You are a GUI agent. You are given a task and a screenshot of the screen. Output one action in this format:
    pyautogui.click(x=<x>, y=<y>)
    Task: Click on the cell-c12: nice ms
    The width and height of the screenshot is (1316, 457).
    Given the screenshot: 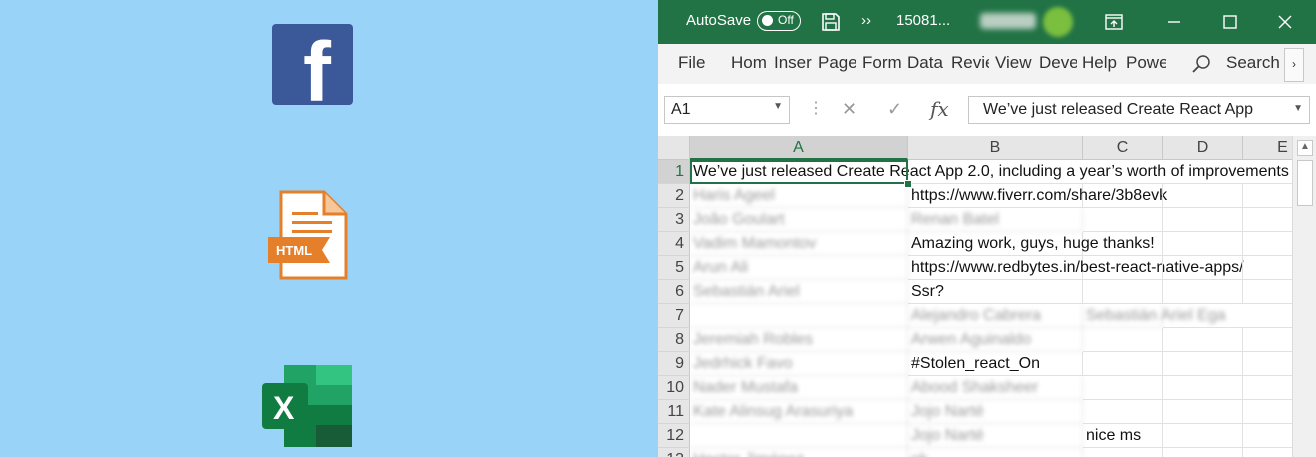 What is the action you would take?
    pyautogui.click(x=1123, y=436)
    